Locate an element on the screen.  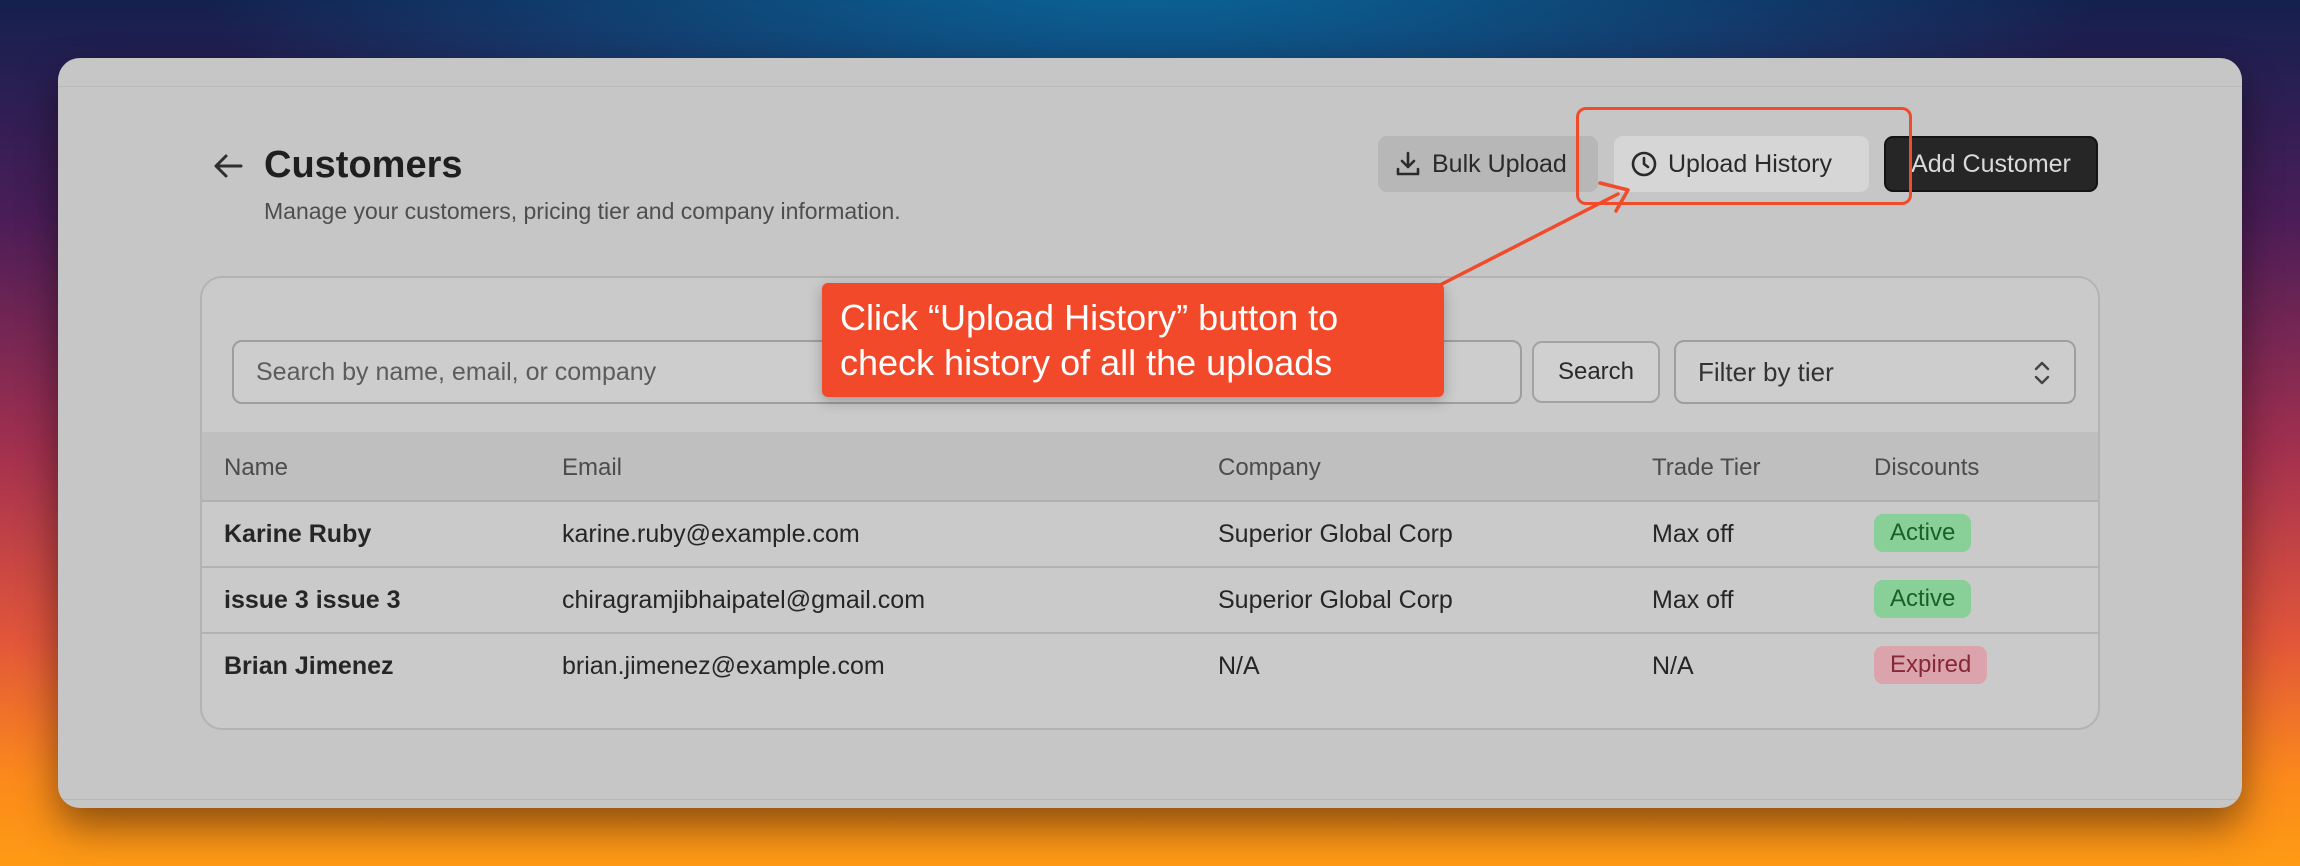
customer-email: brian.jimenez@example.com is located at coordinates (723, 666).